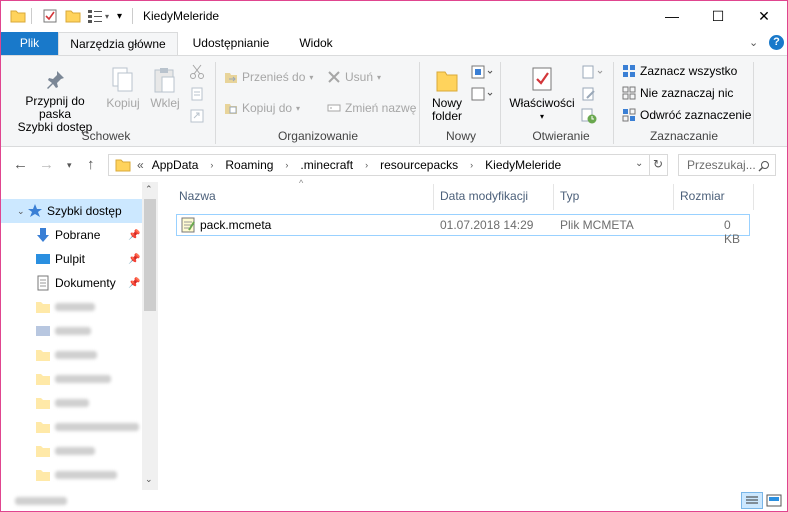 The image size is (788, 512). Describe the element at coordinates (658, 164) in the screenshot. I see `refresh-icon: ↻` at that location.